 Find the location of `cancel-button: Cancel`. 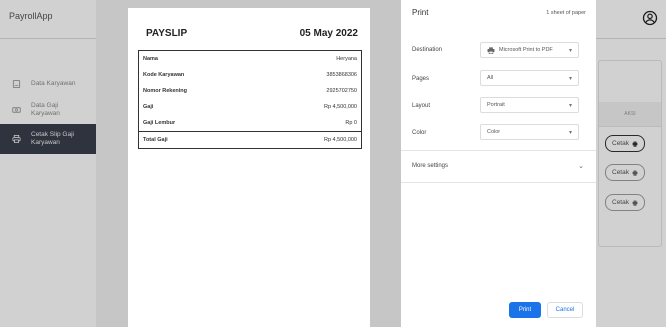

cancel-button: Cancel is located at coordinates (565, 310).